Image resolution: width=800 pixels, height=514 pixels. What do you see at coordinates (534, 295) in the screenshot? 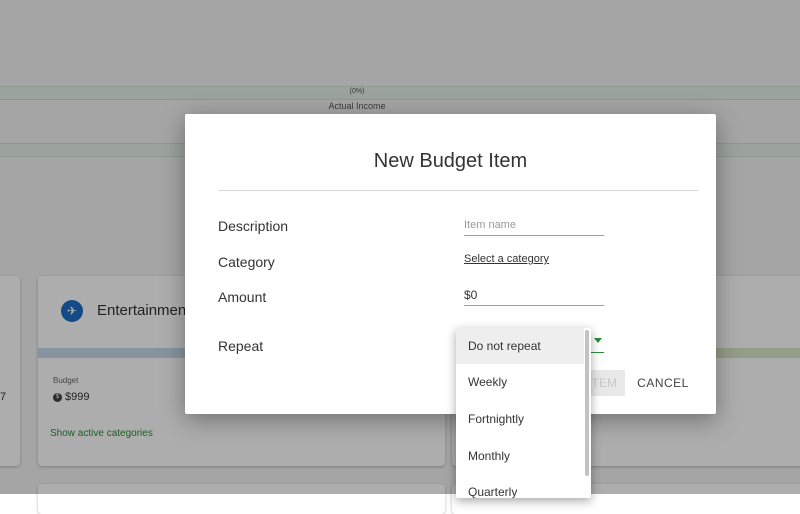
I see `amount-input` at bounding box center [534, 295].